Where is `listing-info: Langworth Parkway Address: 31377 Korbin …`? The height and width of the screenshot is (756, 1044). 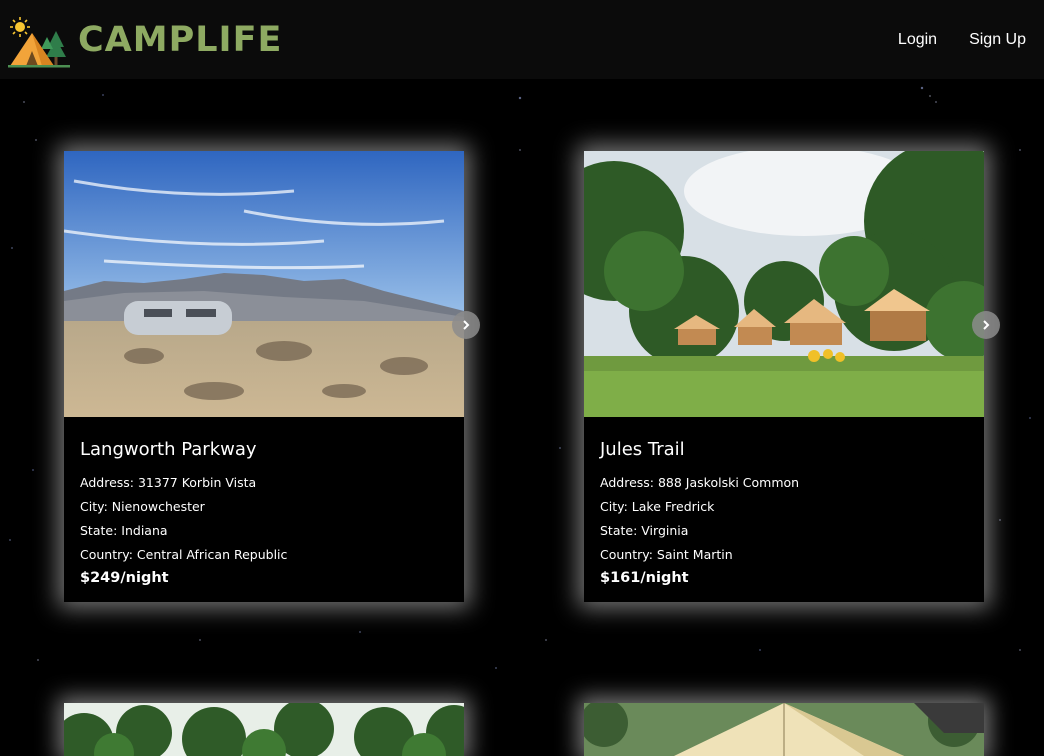
listing-info: Langworth Parkway Address: 31377 Korbin … is located at coordinates (264, 509).